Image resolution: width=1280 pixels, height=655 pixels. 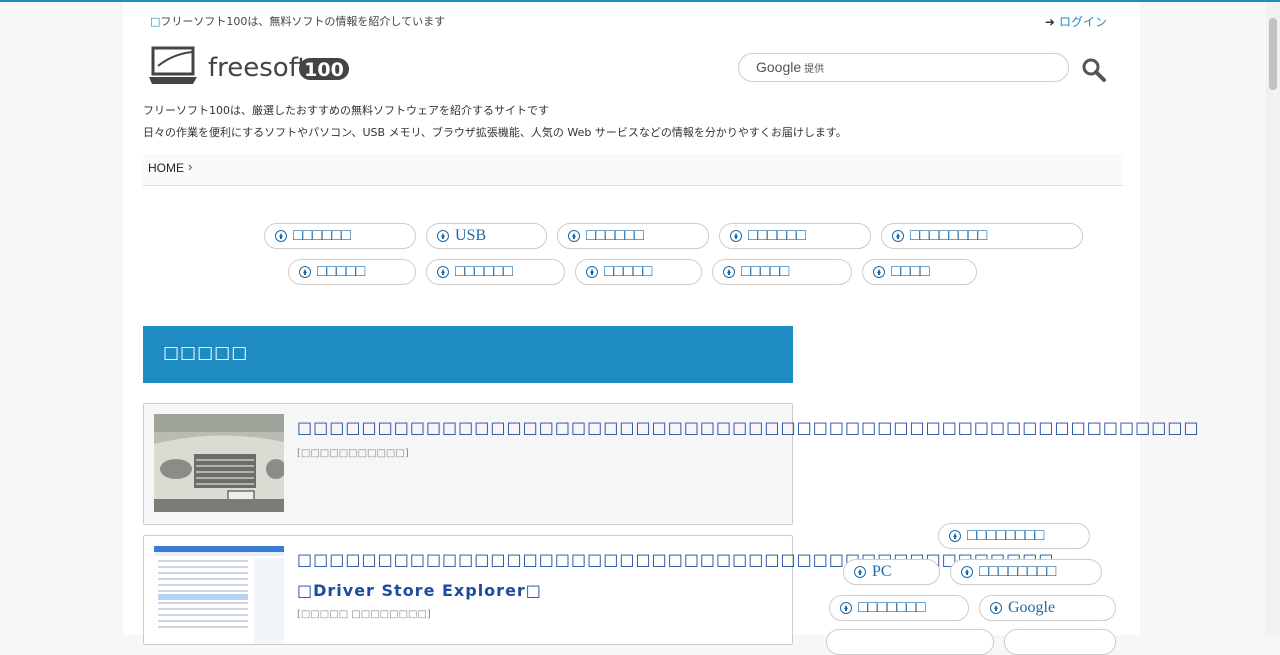 I want to click on site-logo: freesoft 100, so click(x=253, y=67).